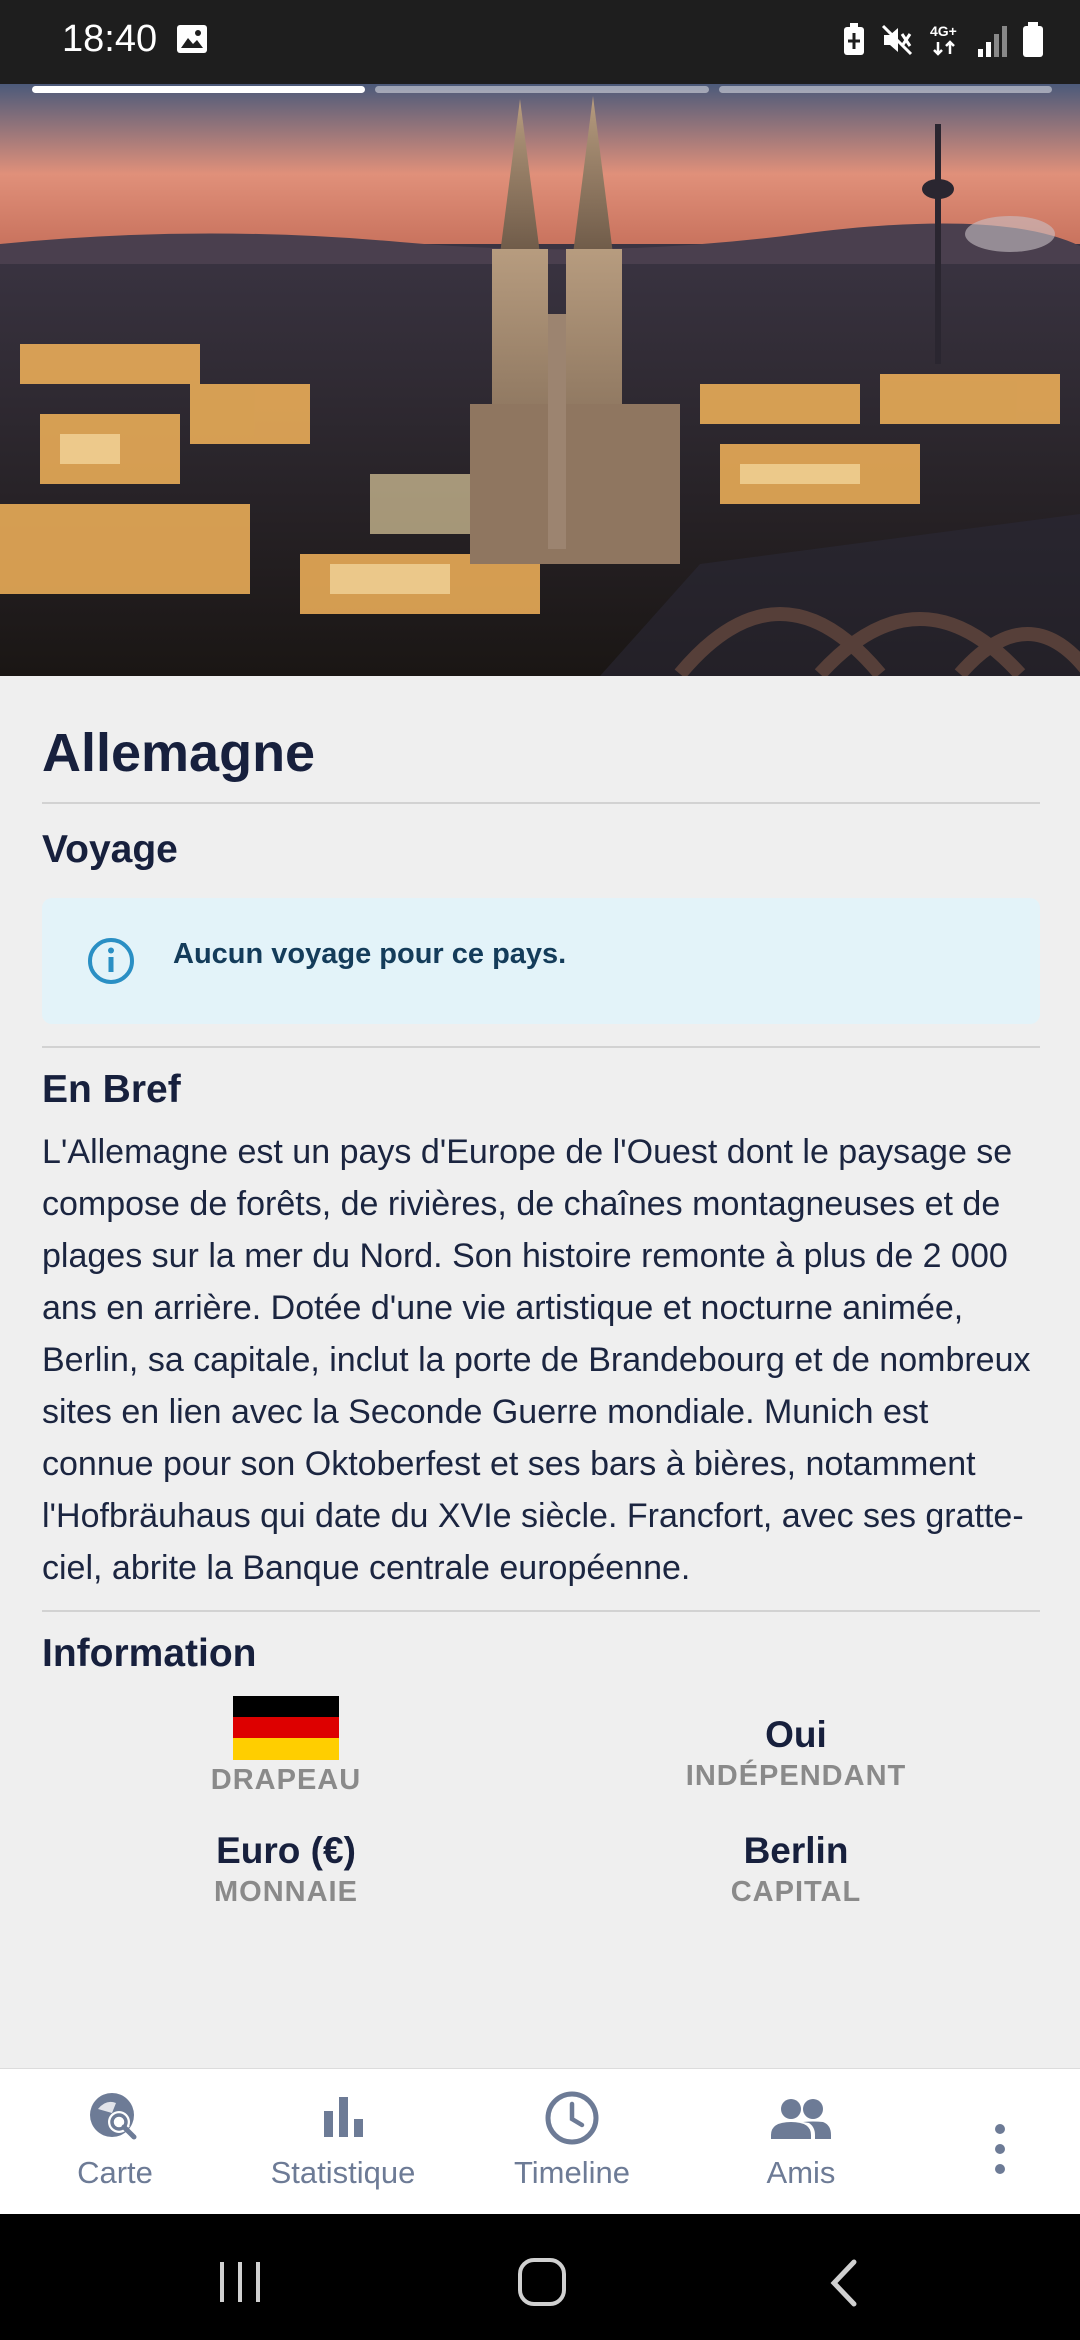 Image resolution: width=1080 pixels, height=2340 pixels. What do you see at coordinates (801, 2172) in the screenshot?
I see `nav-amis-label: Amis` at bounding box center [801, 2172].